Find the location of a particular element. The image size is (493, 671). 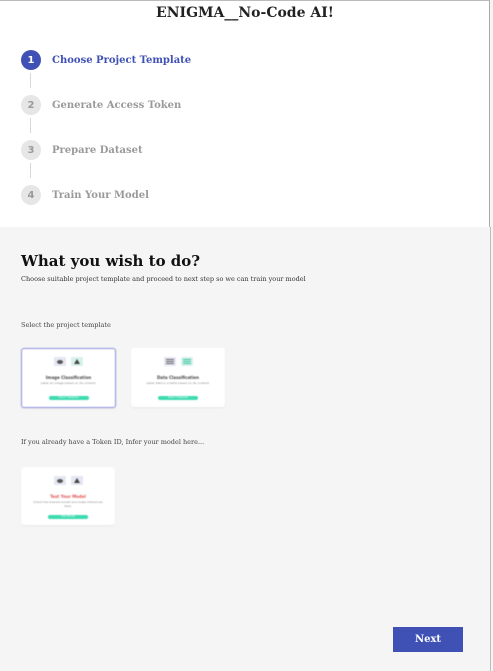

card-title: Image Classification is located at coordinates (68, 377).